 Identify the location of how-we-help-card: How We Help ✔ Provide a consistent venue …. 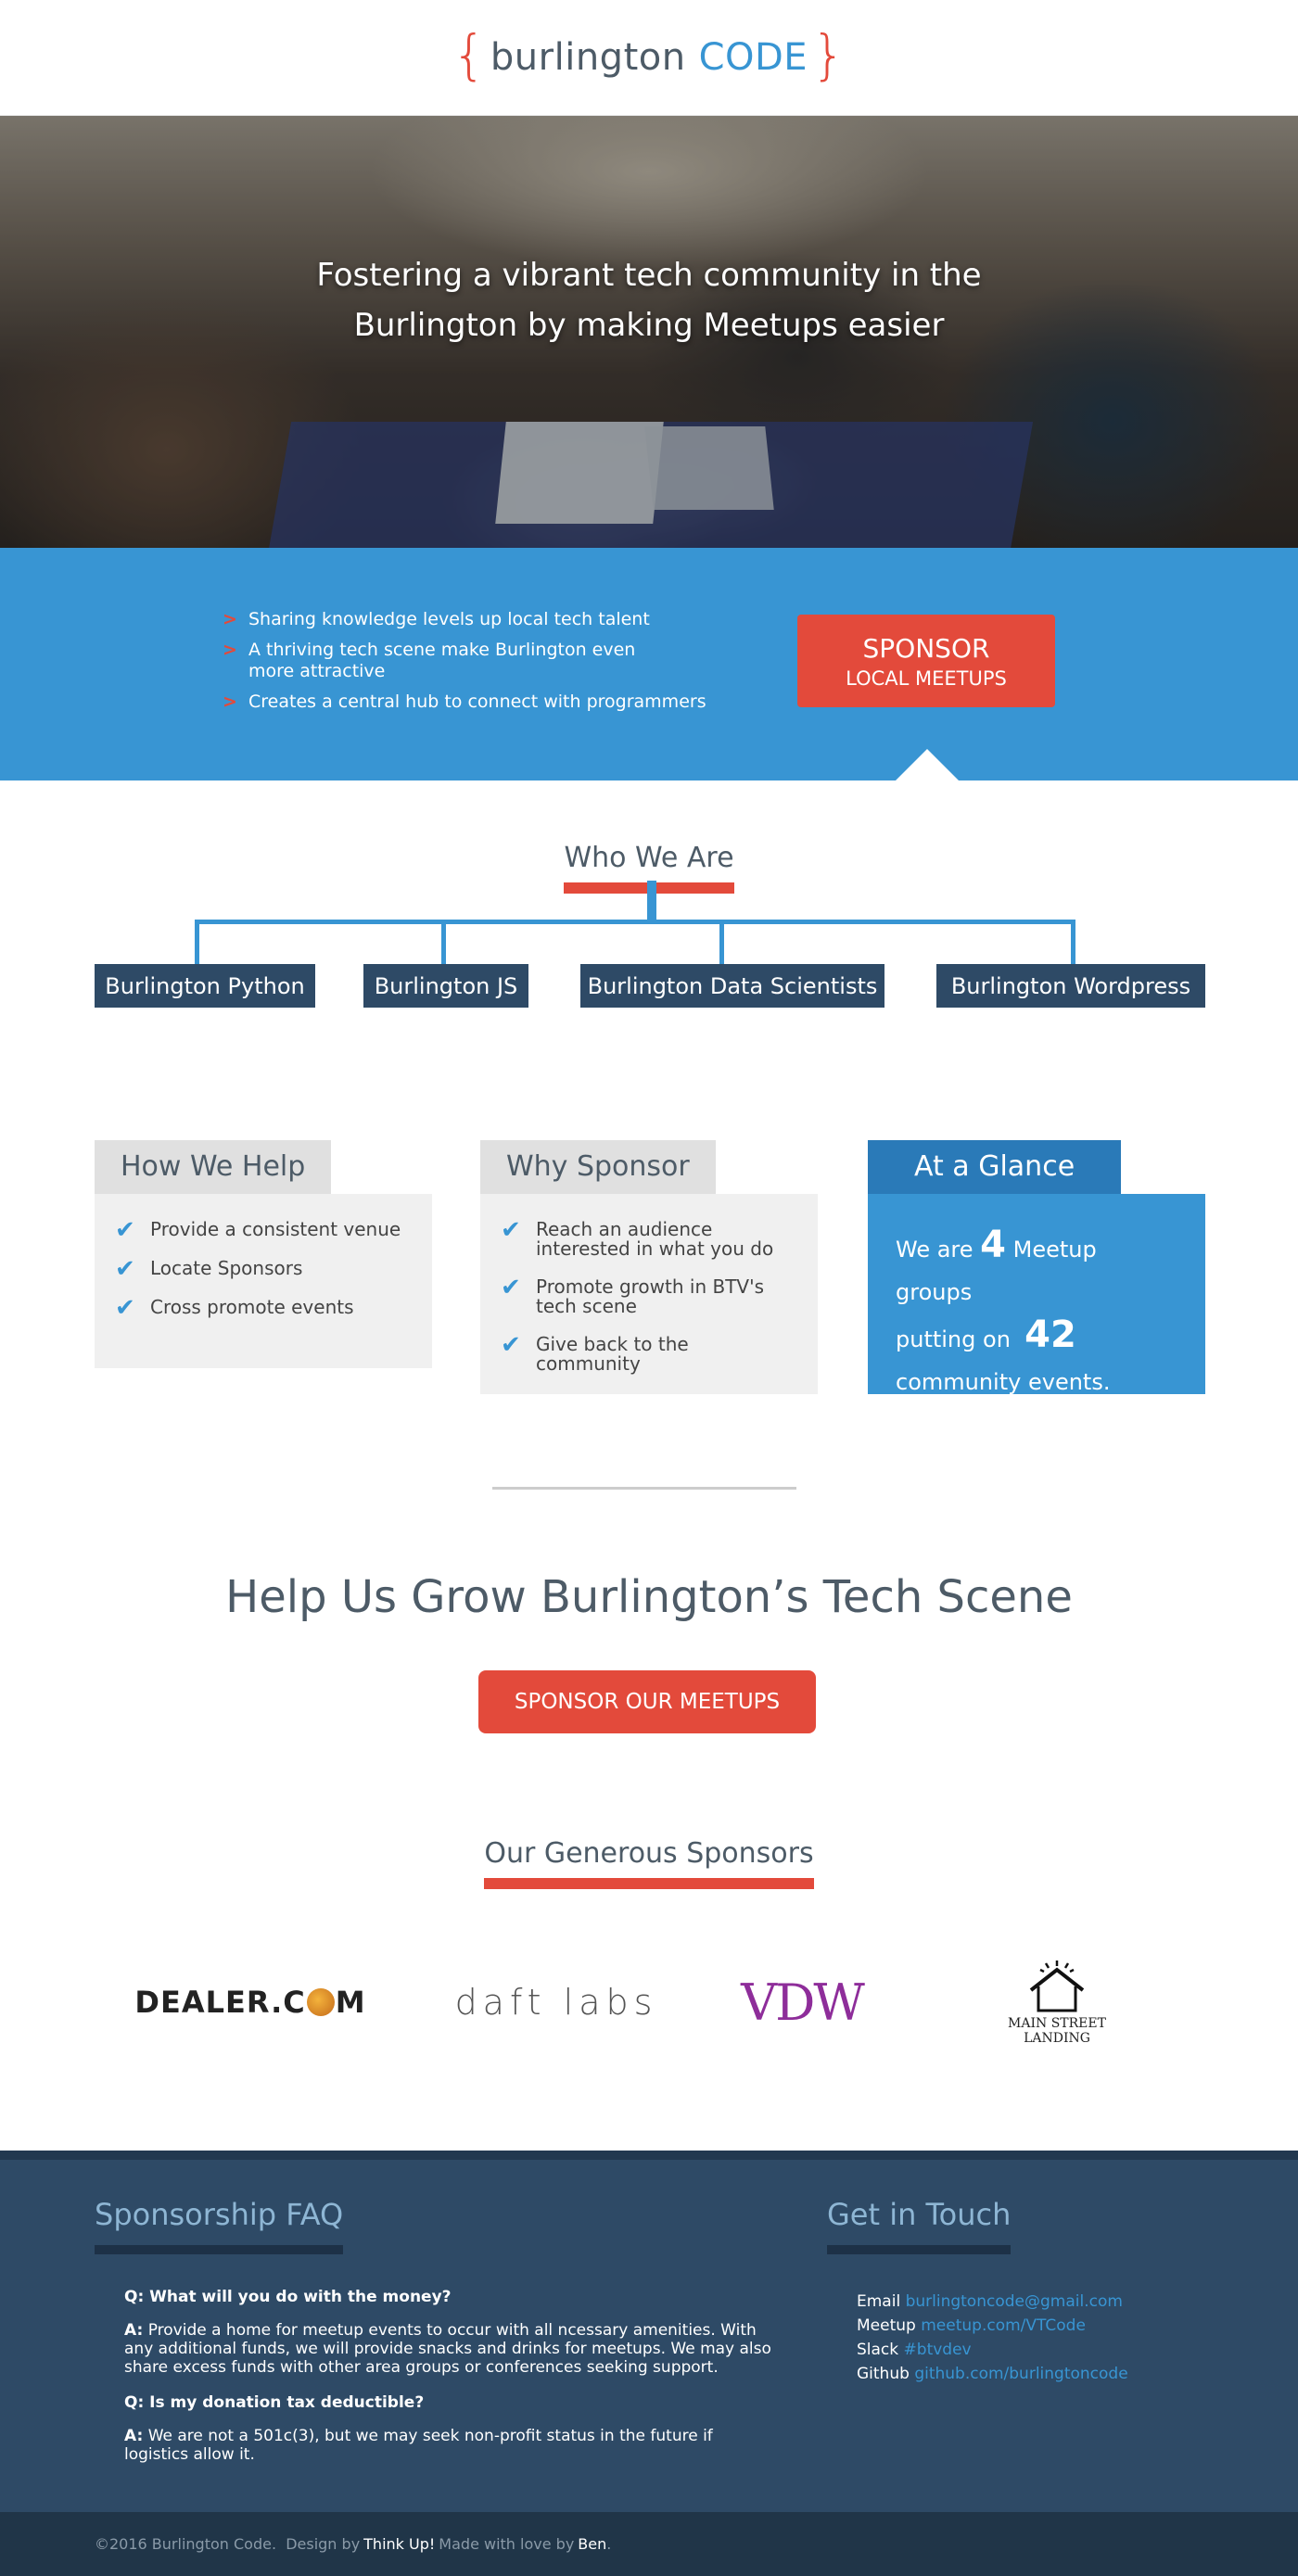
(264, 1254).